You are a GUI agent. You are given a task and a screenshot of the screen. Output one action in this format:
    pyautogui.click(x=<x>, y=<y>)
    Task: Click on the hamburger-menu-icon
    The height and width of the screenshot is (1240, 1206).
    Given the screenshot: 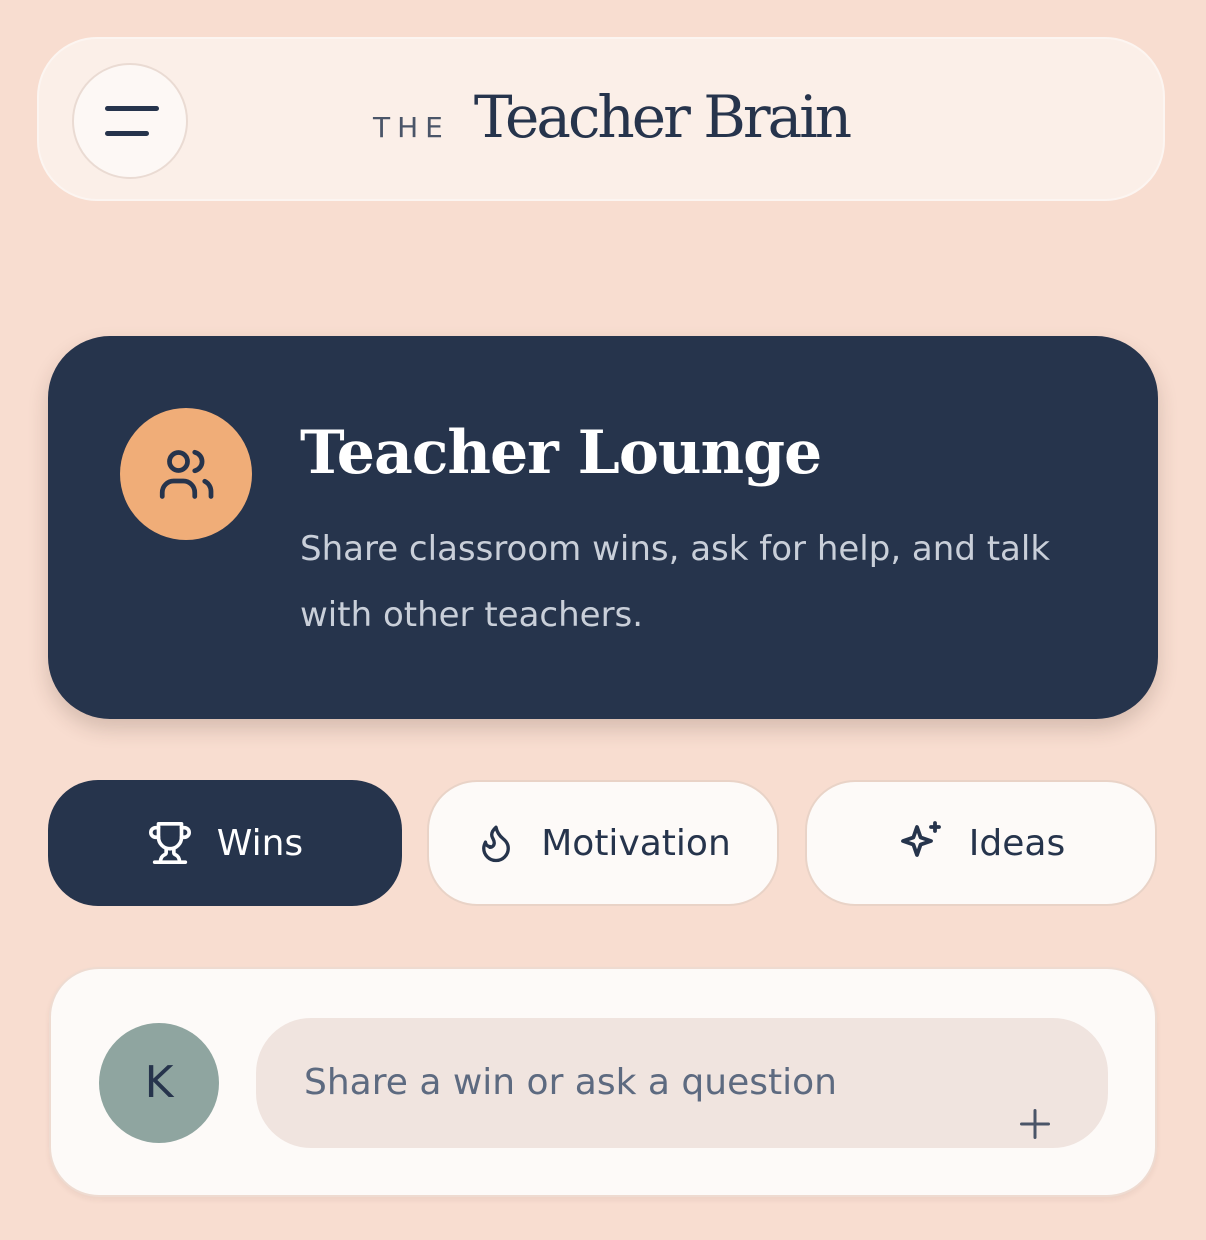 What is the action you would take?
    pyautogui.click(x=132, y=108)
    